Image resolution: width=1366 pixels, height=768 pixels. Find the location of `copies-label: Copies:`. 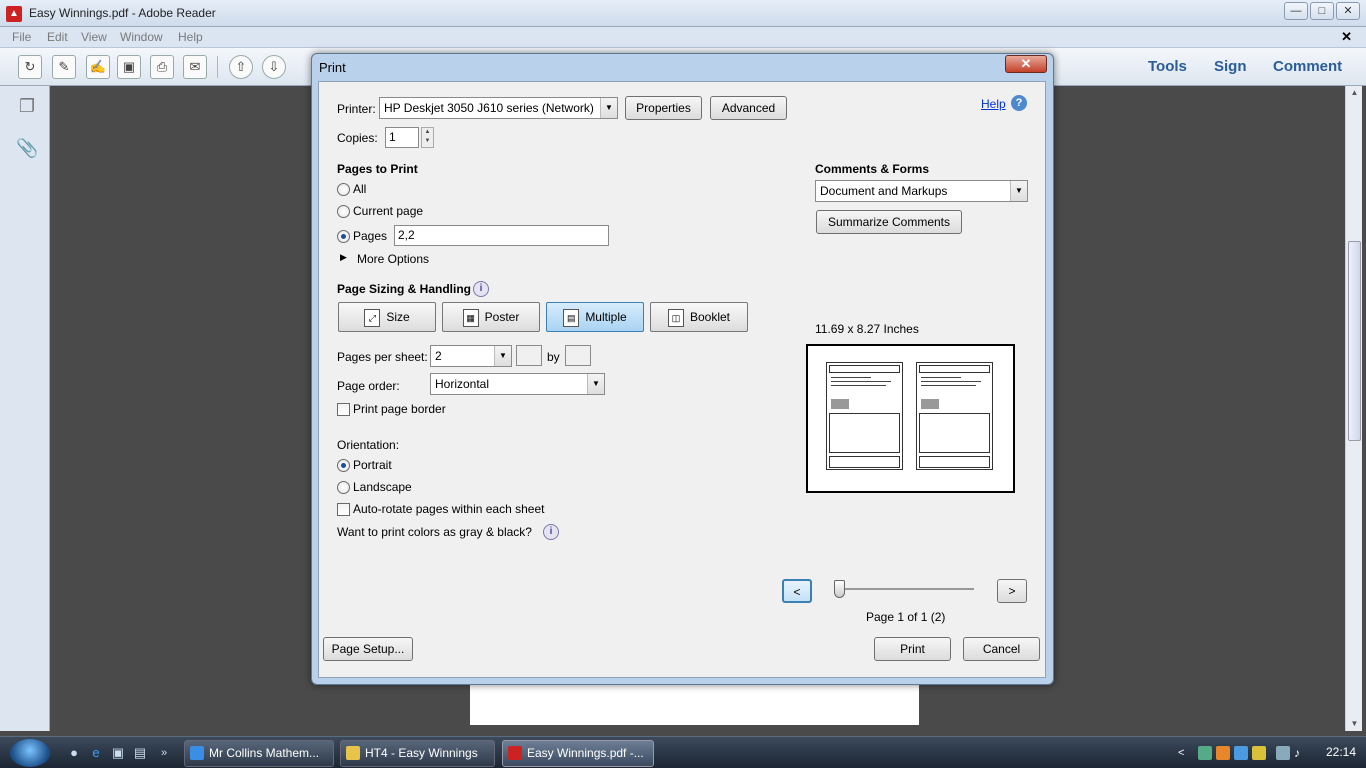

copies-label: Copies: is located at coordinates (357, 138).